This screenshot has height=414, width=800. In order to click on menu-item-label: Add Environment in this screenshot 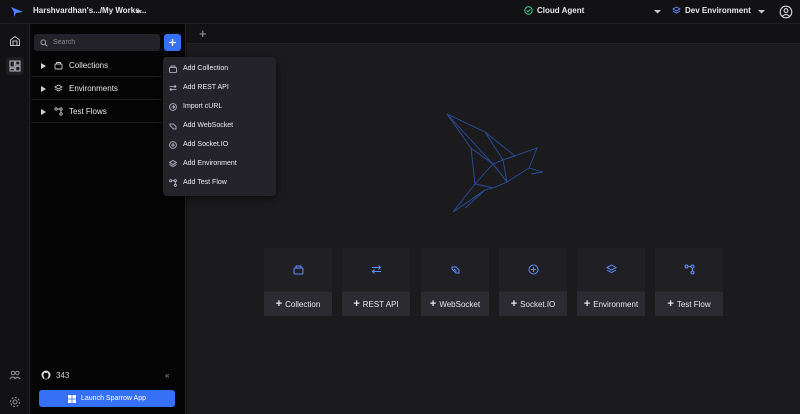, I will do `click(210, 163)`.